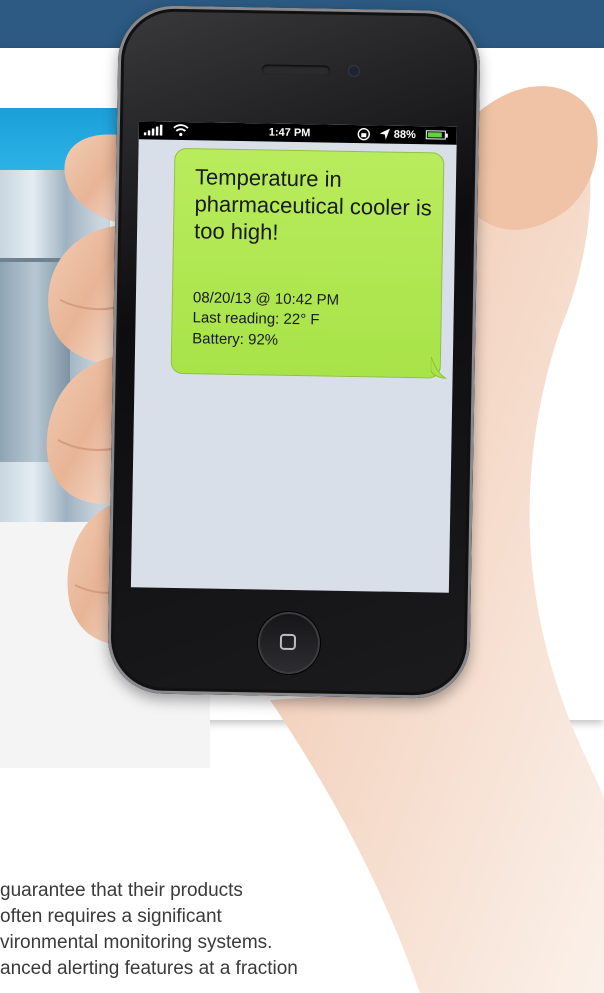 This screenshot has width=604, height=993. Describe the element at coordinates (149, 968) in the screenshot. I see `article-line: anced alerting features at a fraction` at that location.